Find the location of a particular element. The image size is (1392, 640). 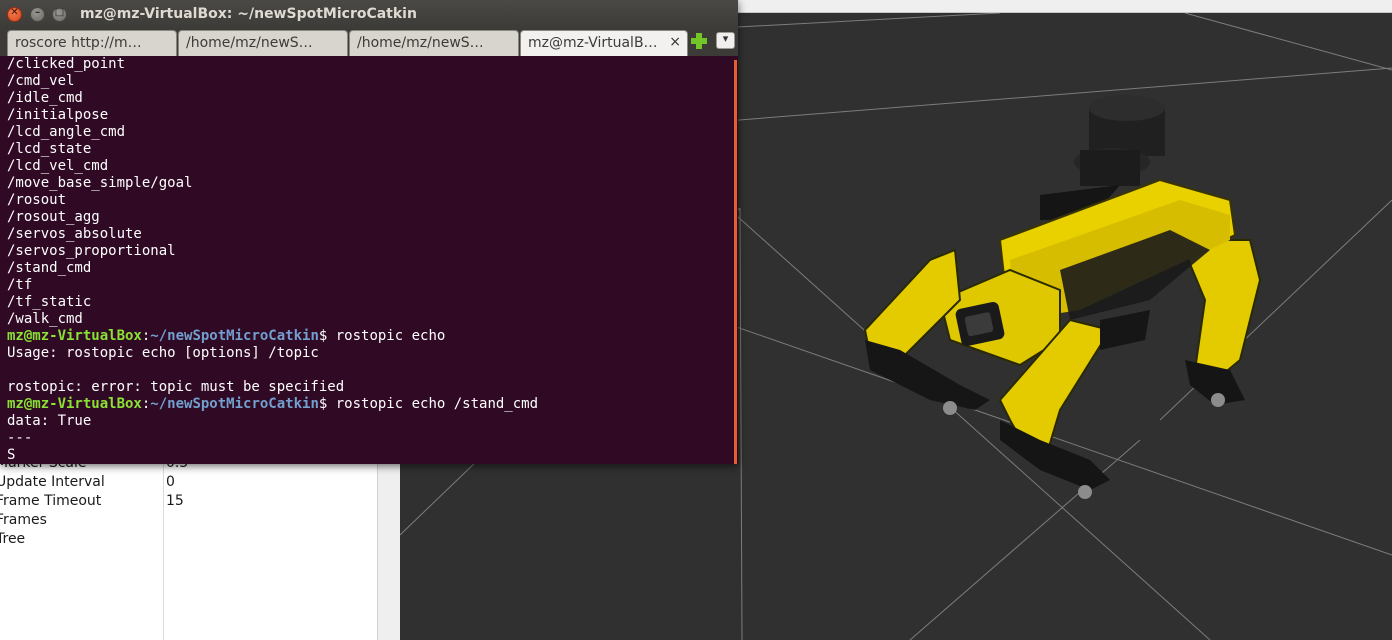

rviz-toolbar is located at coordinates (1065, 6).